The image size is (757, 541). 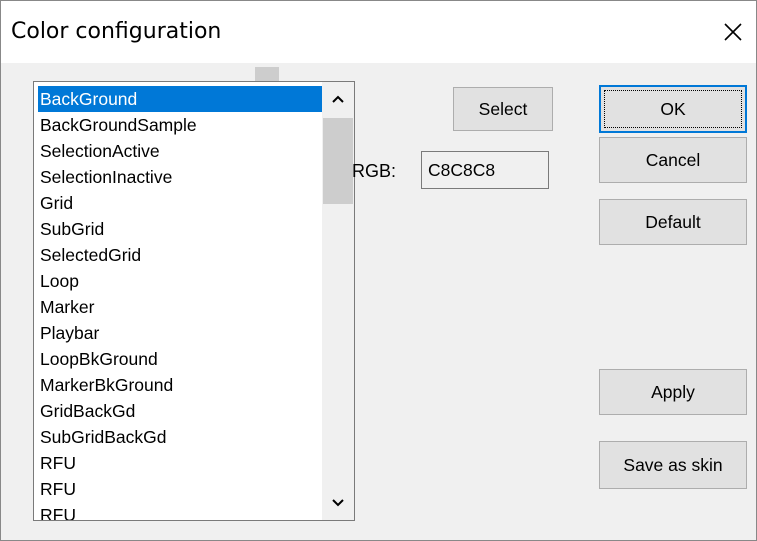 What do you see at coordinates (180, 229) in the screenshot?
I see `list-item: SubGrid` at bounding box center [180, 229].